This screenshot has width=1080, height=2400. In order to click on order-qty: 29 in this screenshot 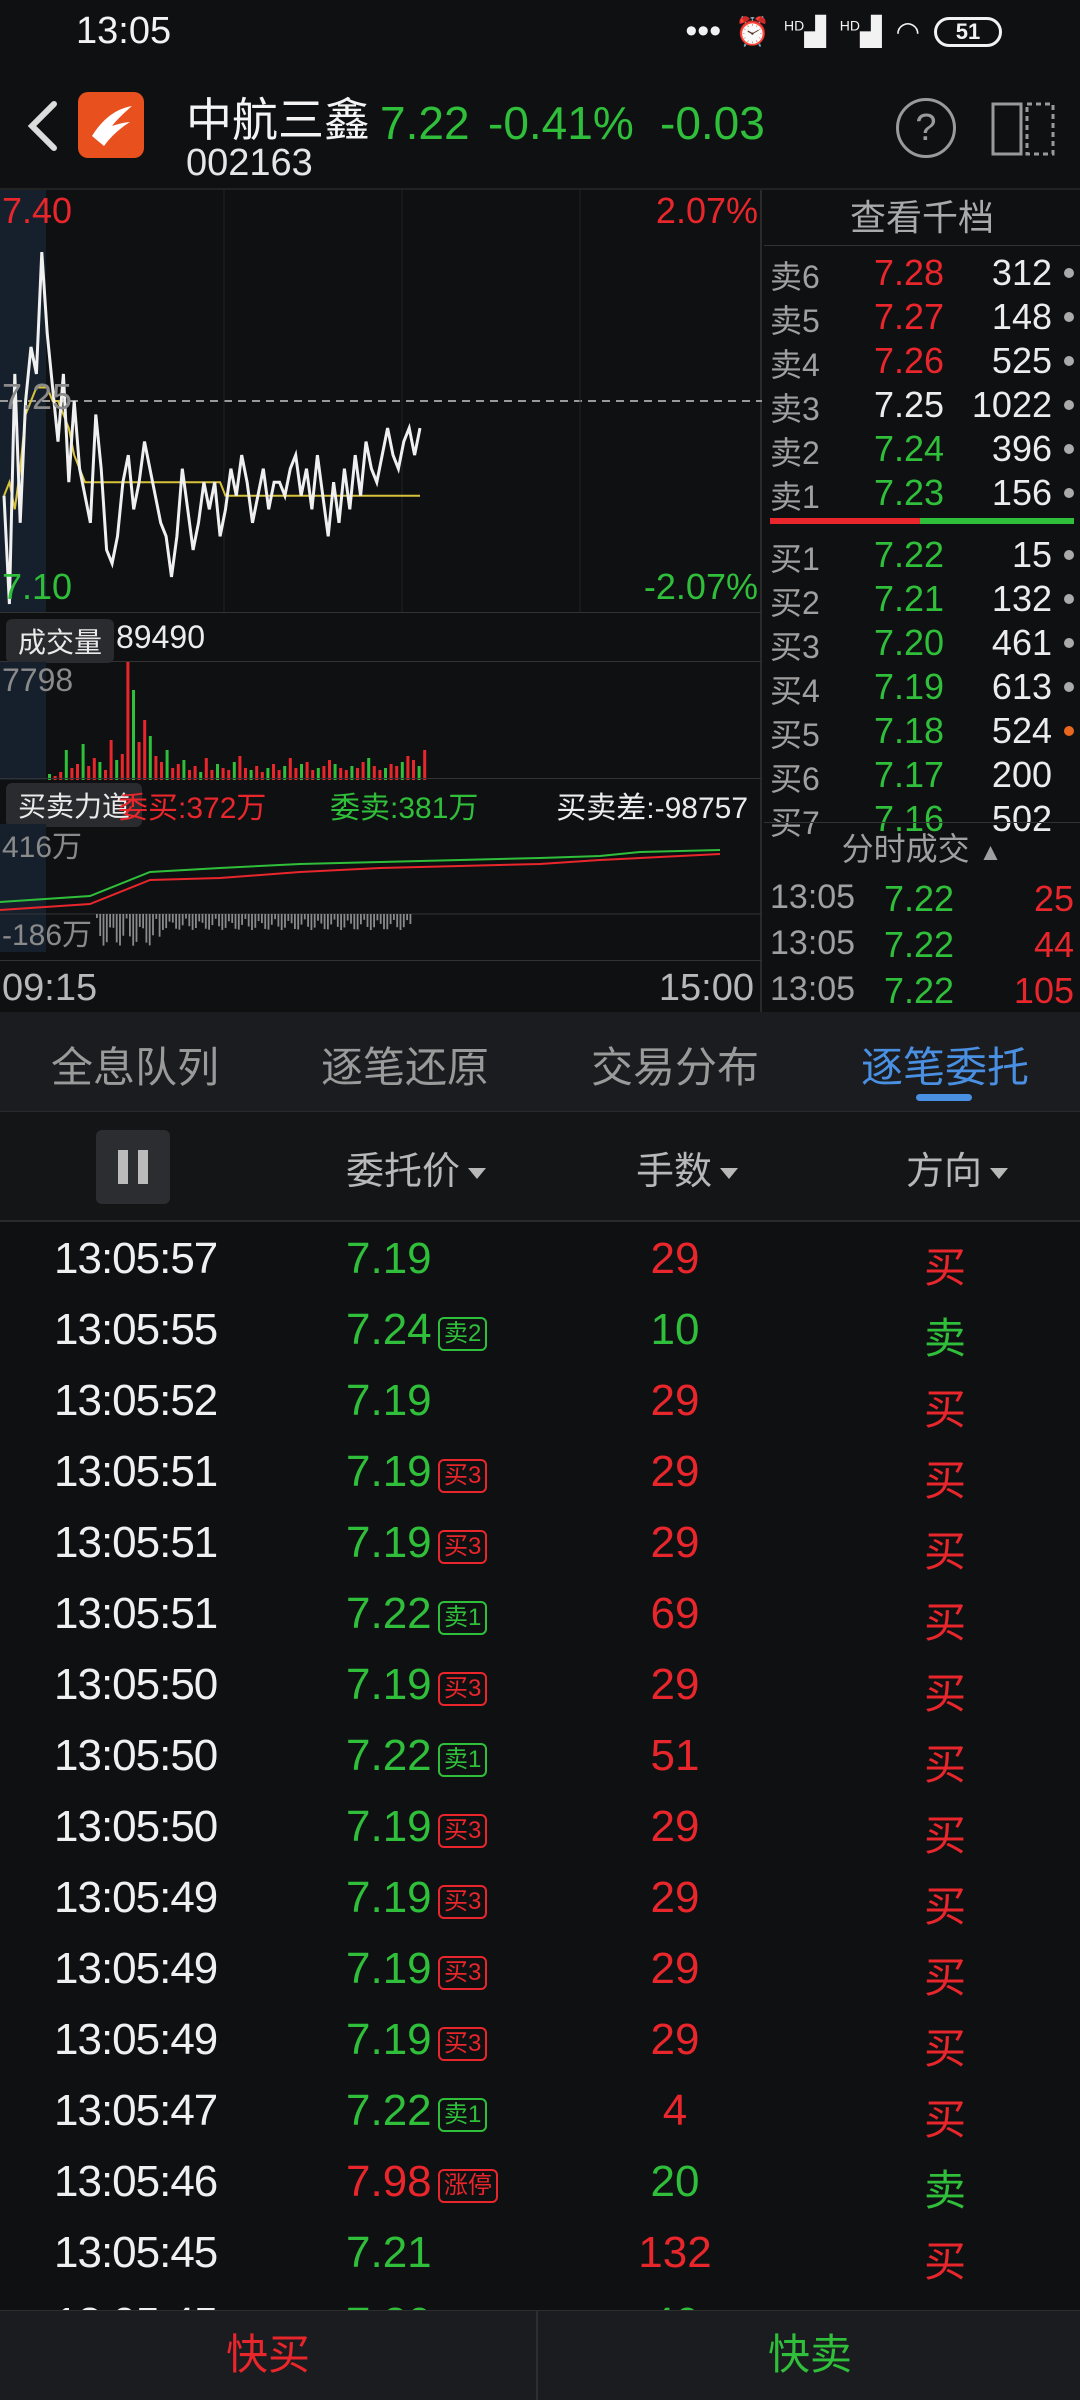, I will do `click(675, 1542)`.